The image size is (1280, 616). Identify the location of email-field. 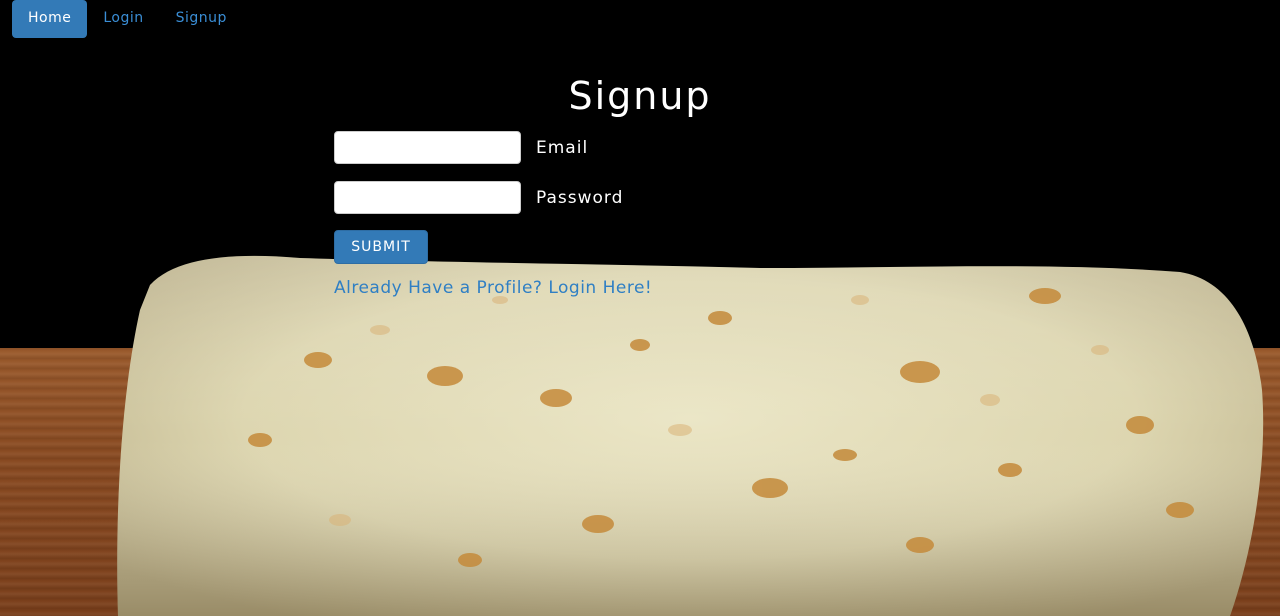
(427, 147).